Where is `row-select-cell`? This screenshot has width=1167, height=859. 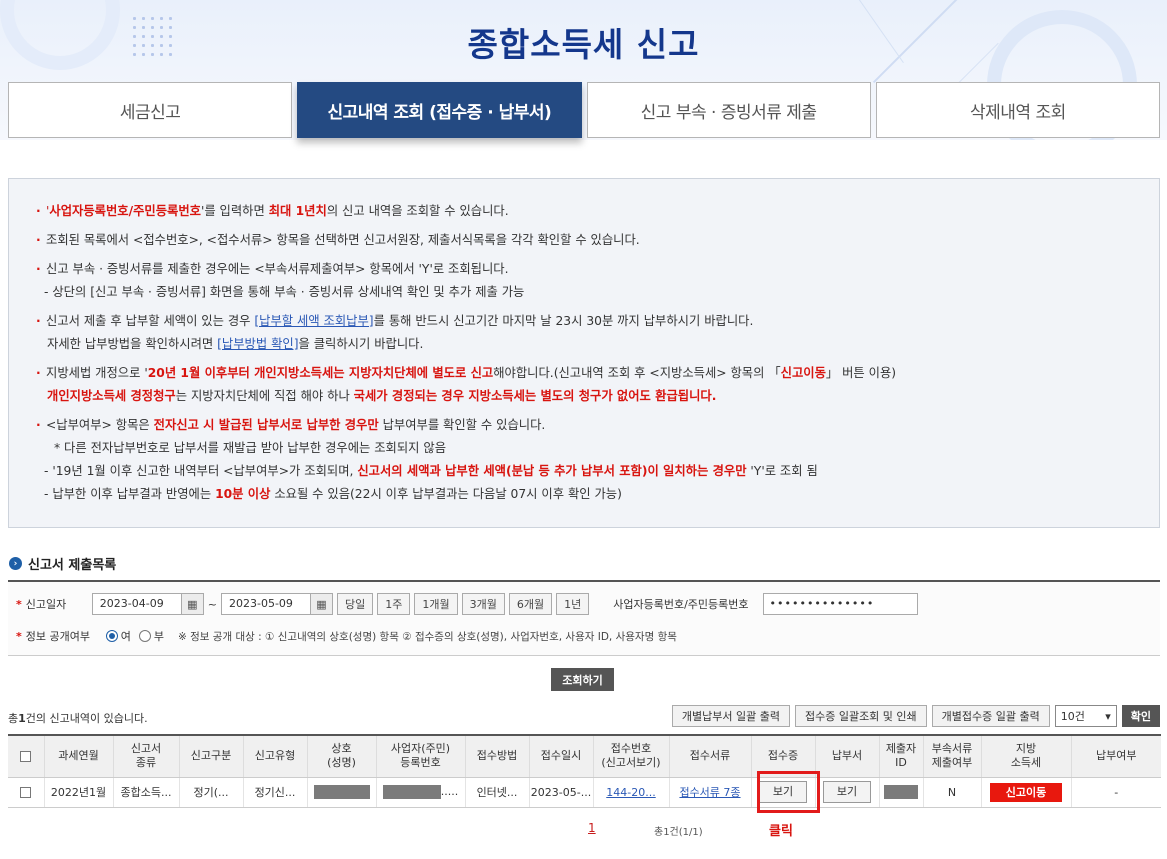 row-select-cell is located at coordinates (26, 792).